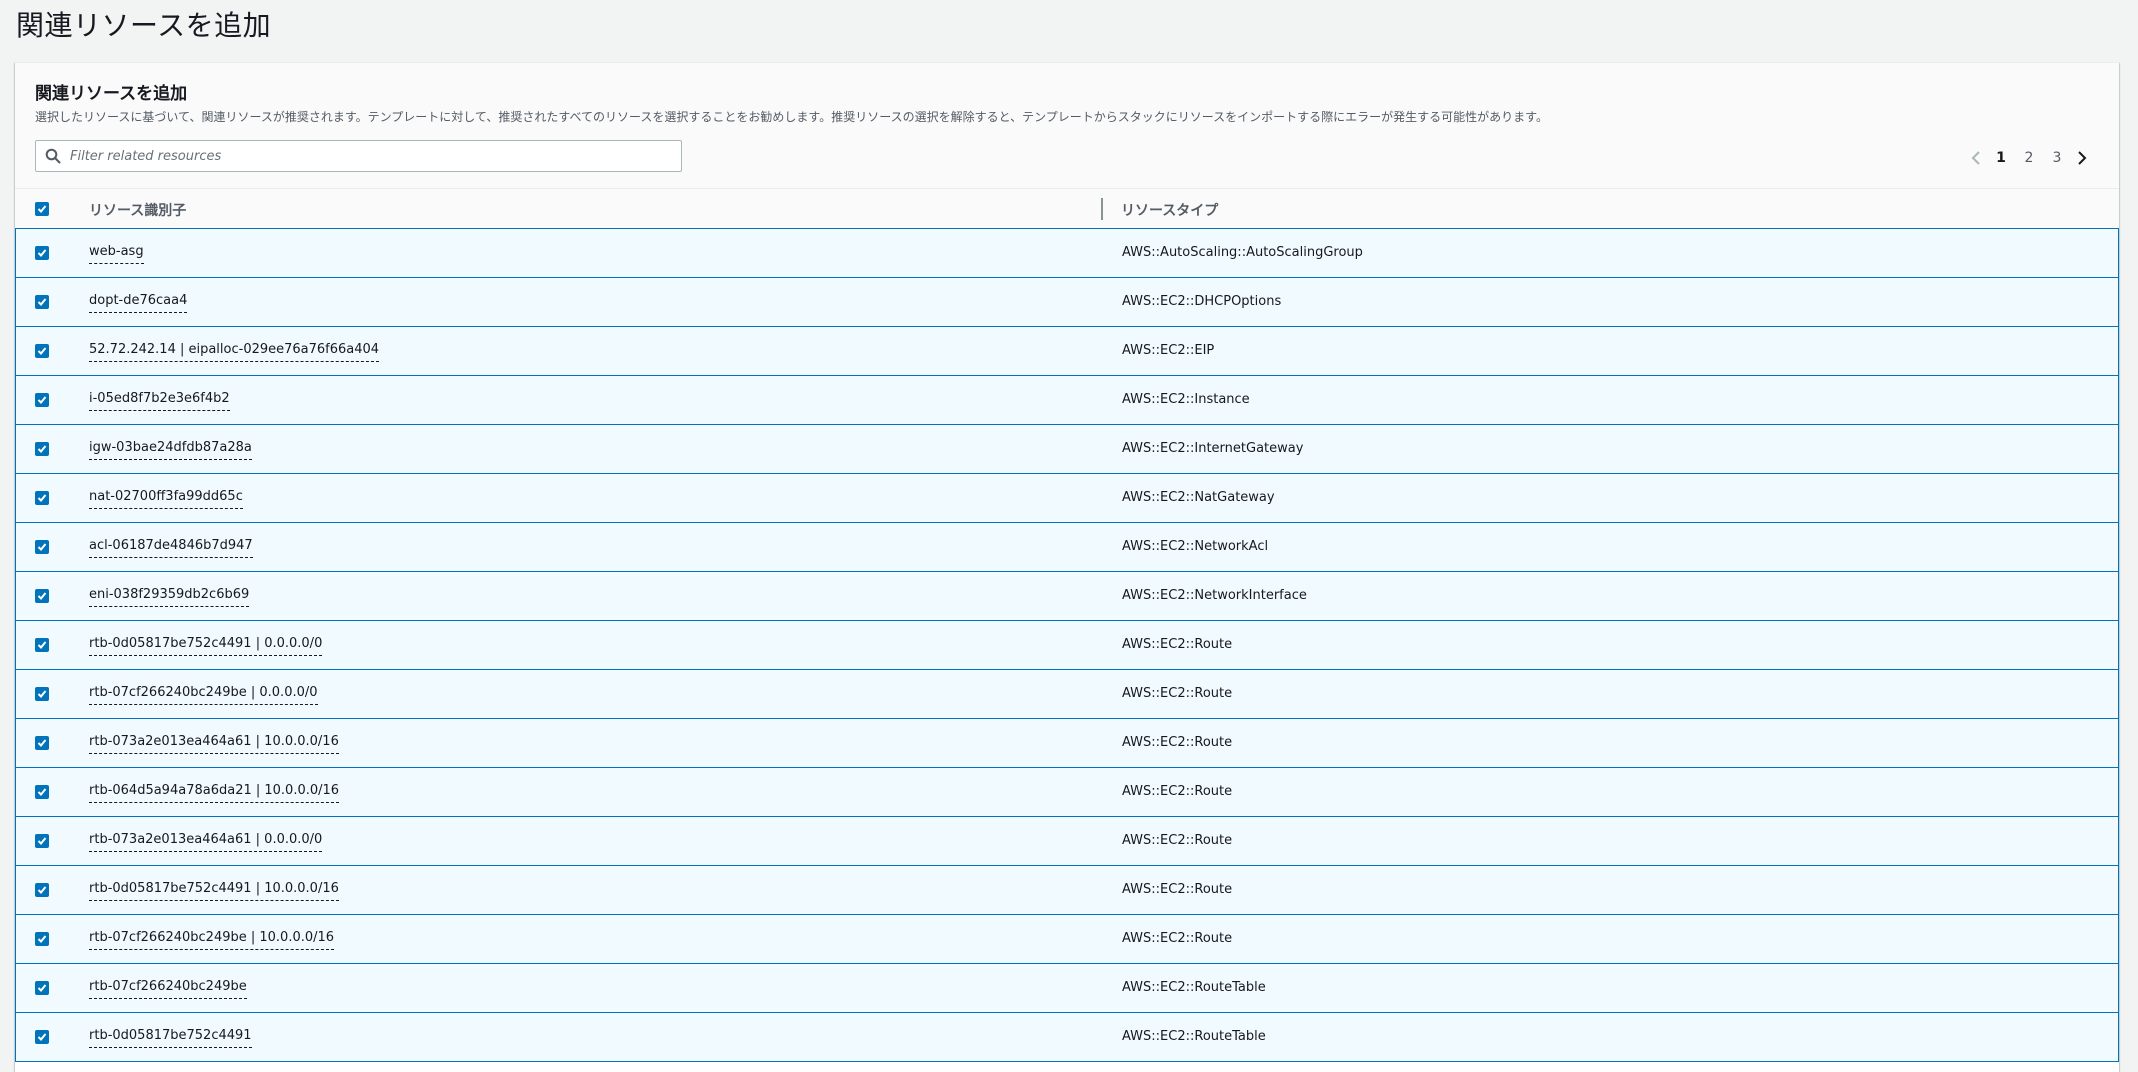 The width and height of the screenshot is (2138, 1072). Describe the element at coordinates (144, 25) in the screenshot. I see `page-title: 関連リソースを追加` at that location.